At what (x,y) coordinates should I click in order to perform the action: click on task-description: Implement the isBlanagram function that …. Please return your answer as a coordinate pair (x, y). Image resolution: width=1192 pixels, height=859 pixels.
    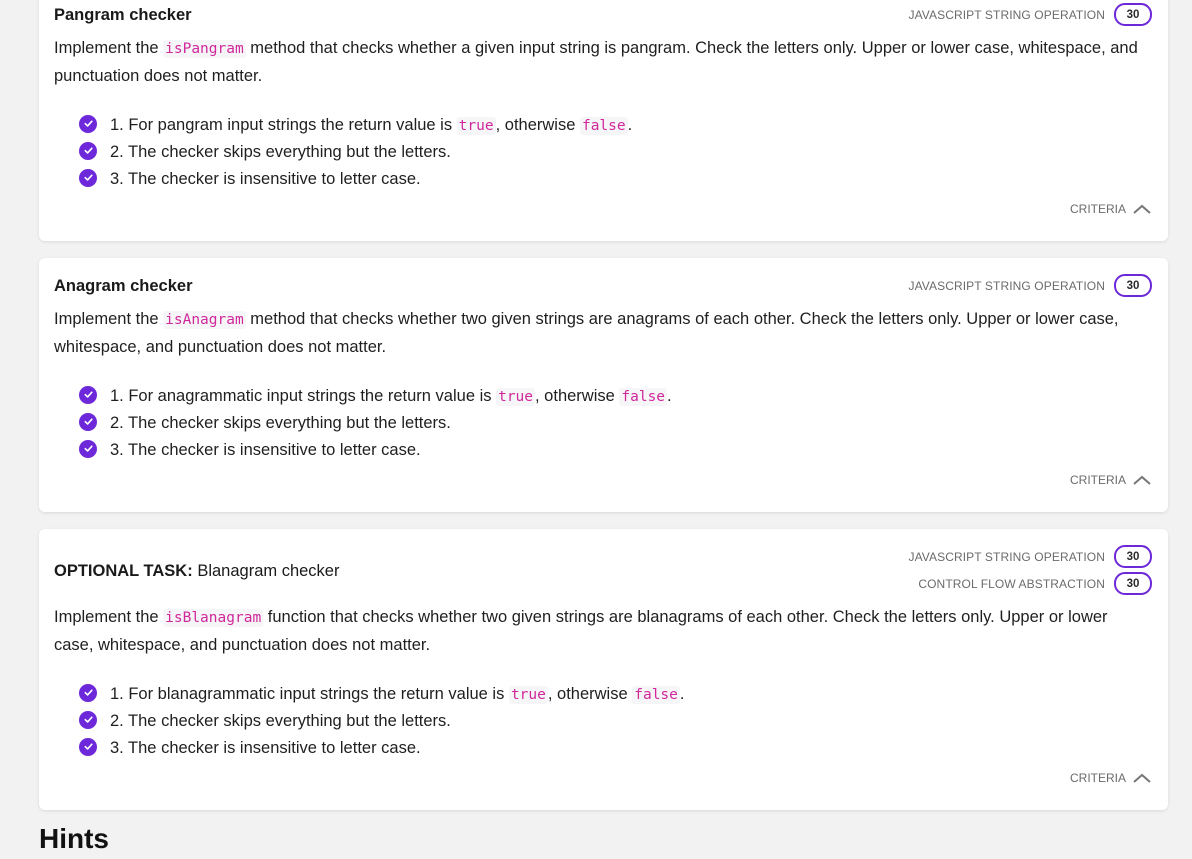
    Looking at the image, I should click on (581, 631).